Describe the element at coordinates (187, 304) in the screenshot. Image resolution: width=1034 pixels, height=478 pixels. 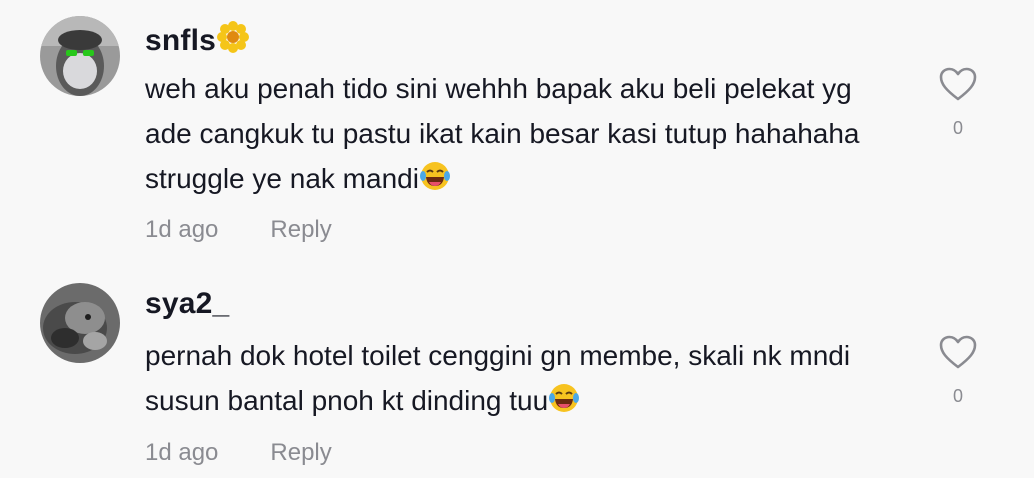
I see `username: sya2_` at that location.